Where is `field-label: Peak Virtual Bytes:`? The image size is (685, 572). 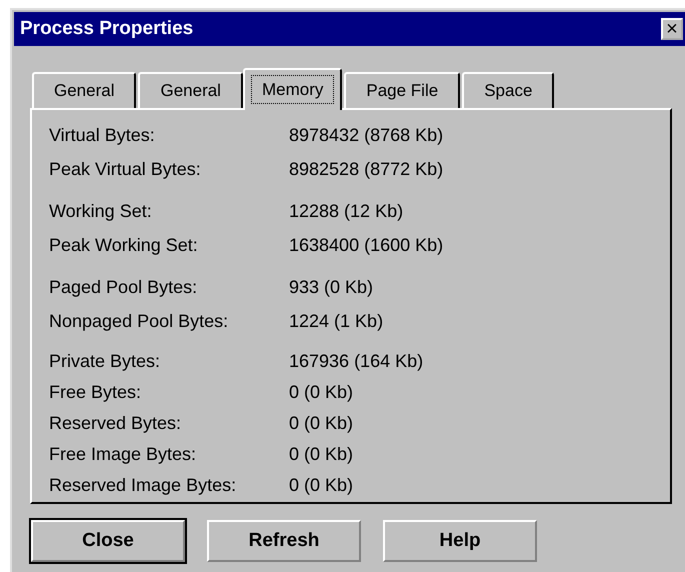 field-label: Peak Virtual Bytes: is located at coordinates (125, 169).